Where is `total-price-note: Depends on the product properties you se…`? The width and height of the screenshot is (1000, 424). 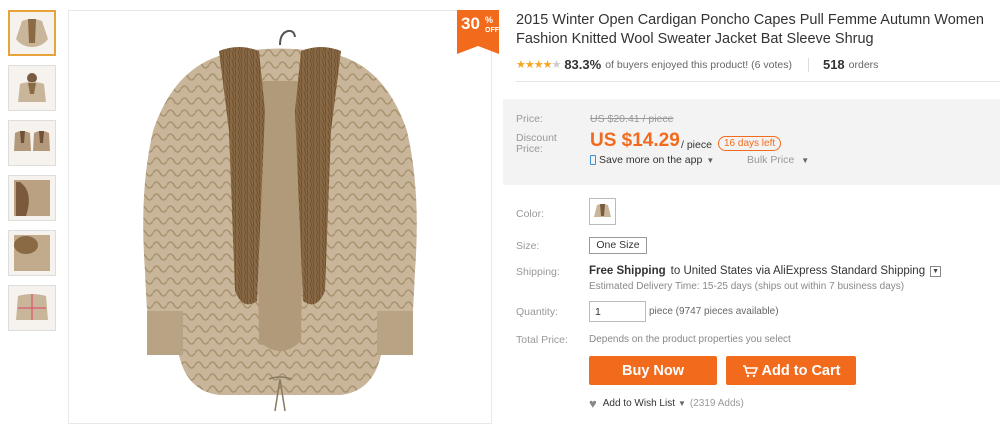 total-price-note: Depends on the product properties you se… is located at coordinates (690, 339).